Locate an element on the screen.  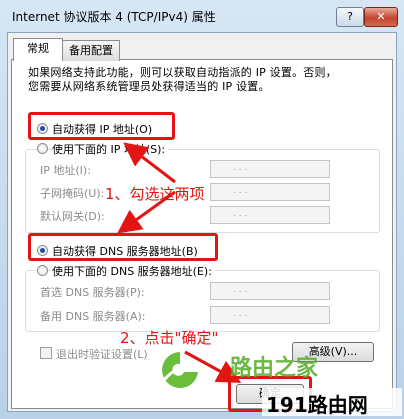
router-home-logo-icon is located at coordinates (180, 370).